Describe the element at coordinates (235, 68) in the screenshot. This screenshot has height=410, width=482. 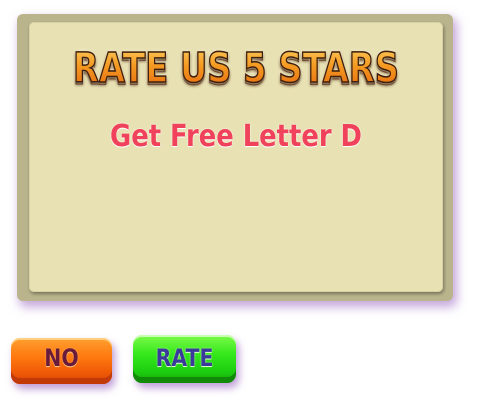
I see `dialog-title: RATE US 5 STARS` at that location.